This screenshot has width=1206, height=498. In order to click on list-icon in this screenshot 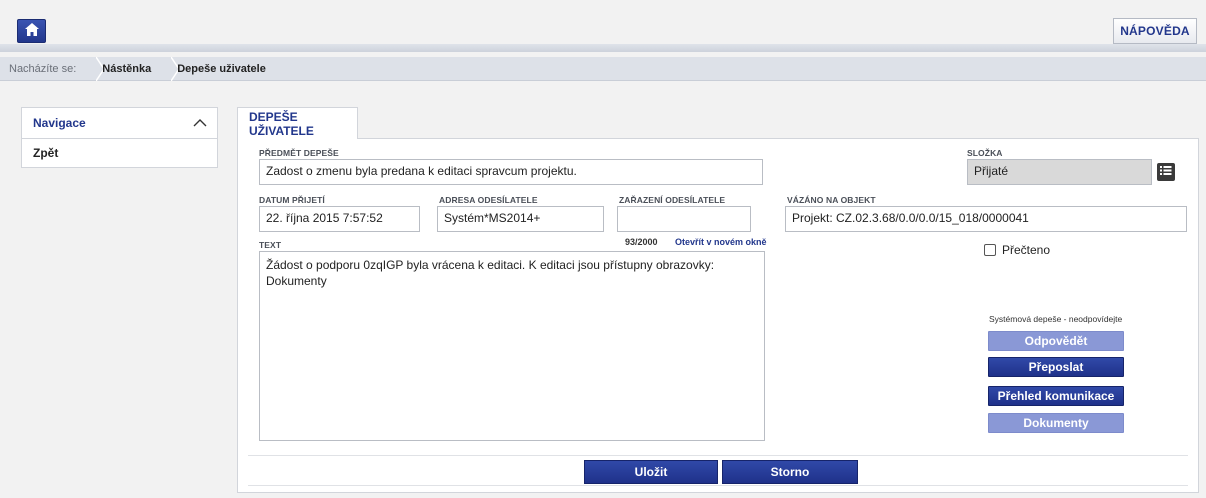, I will do `click(1166, 172)`.